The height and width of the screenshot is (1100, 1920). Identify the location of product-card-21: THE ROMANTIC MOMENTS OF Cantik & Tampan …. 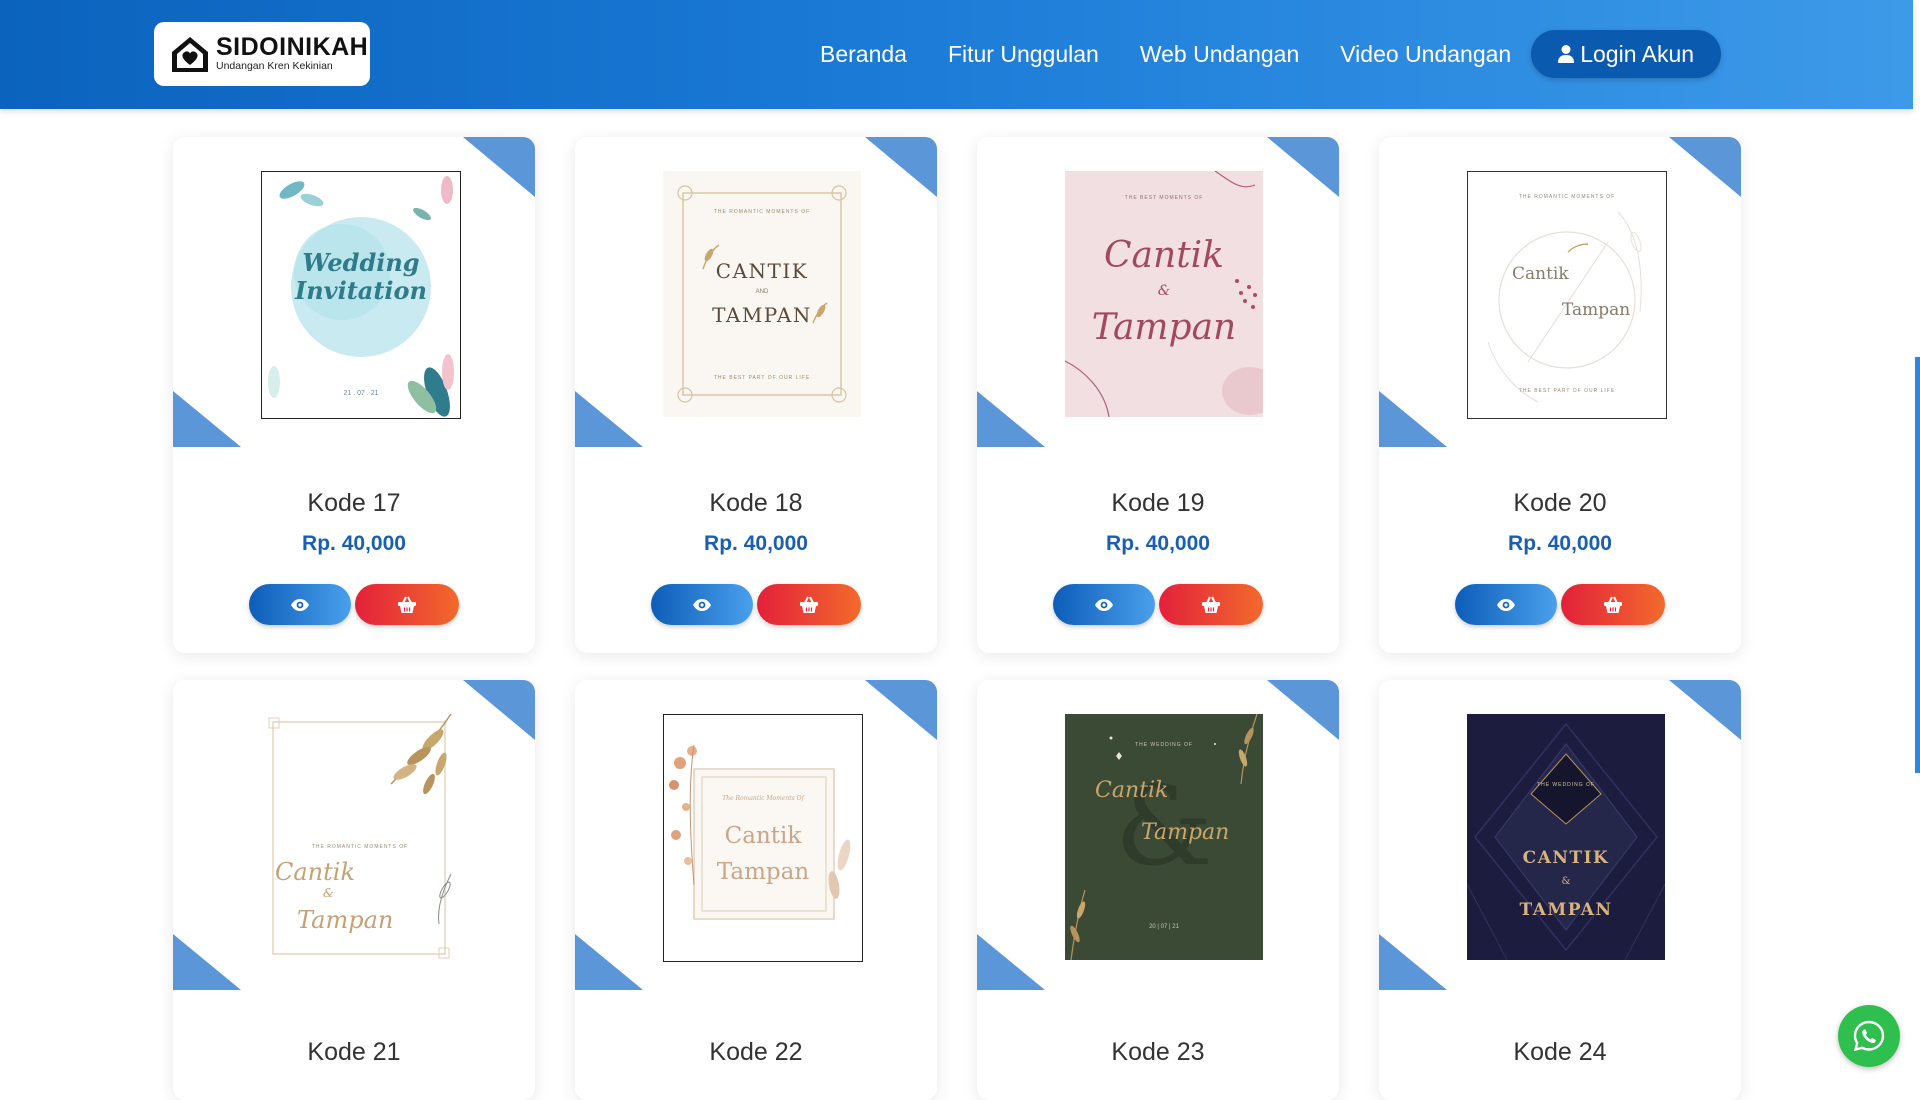
(354, 890).